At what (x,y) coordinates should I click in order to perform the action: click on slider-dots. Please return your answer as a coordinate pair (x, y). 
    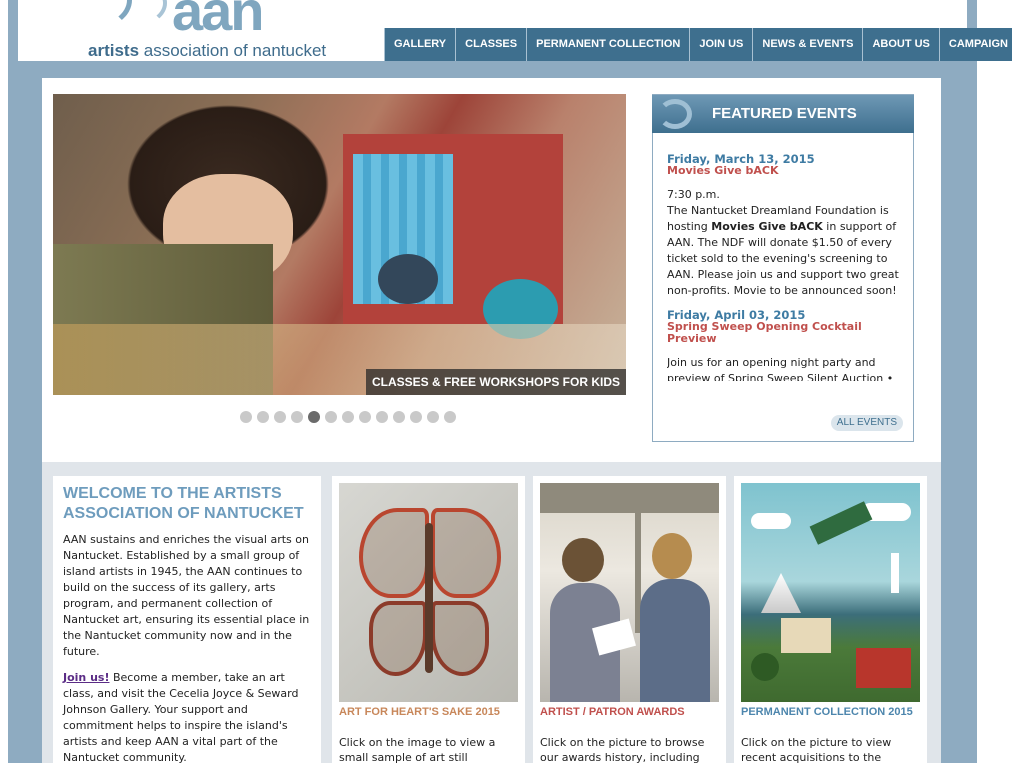
    Looking at the image, I should click on (348, 417).